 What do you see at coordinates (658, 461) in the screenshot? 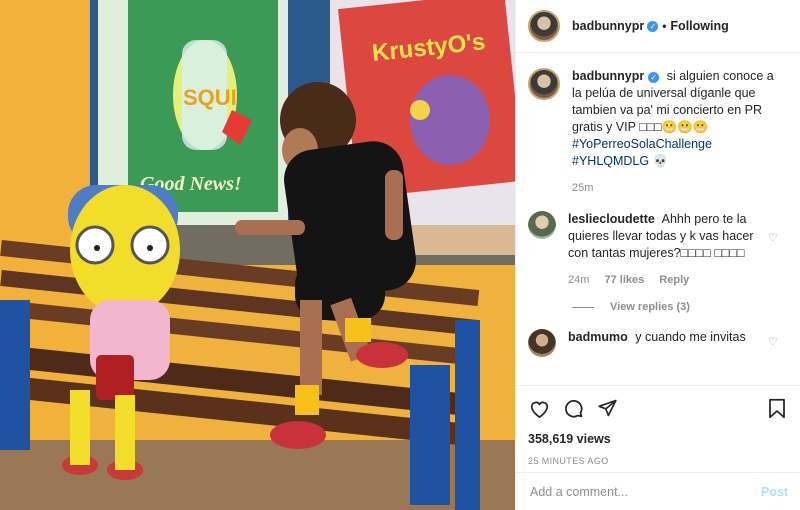
I see `post-timestamp: 25 MINUTES AGO` at bounding box center [658, 461].